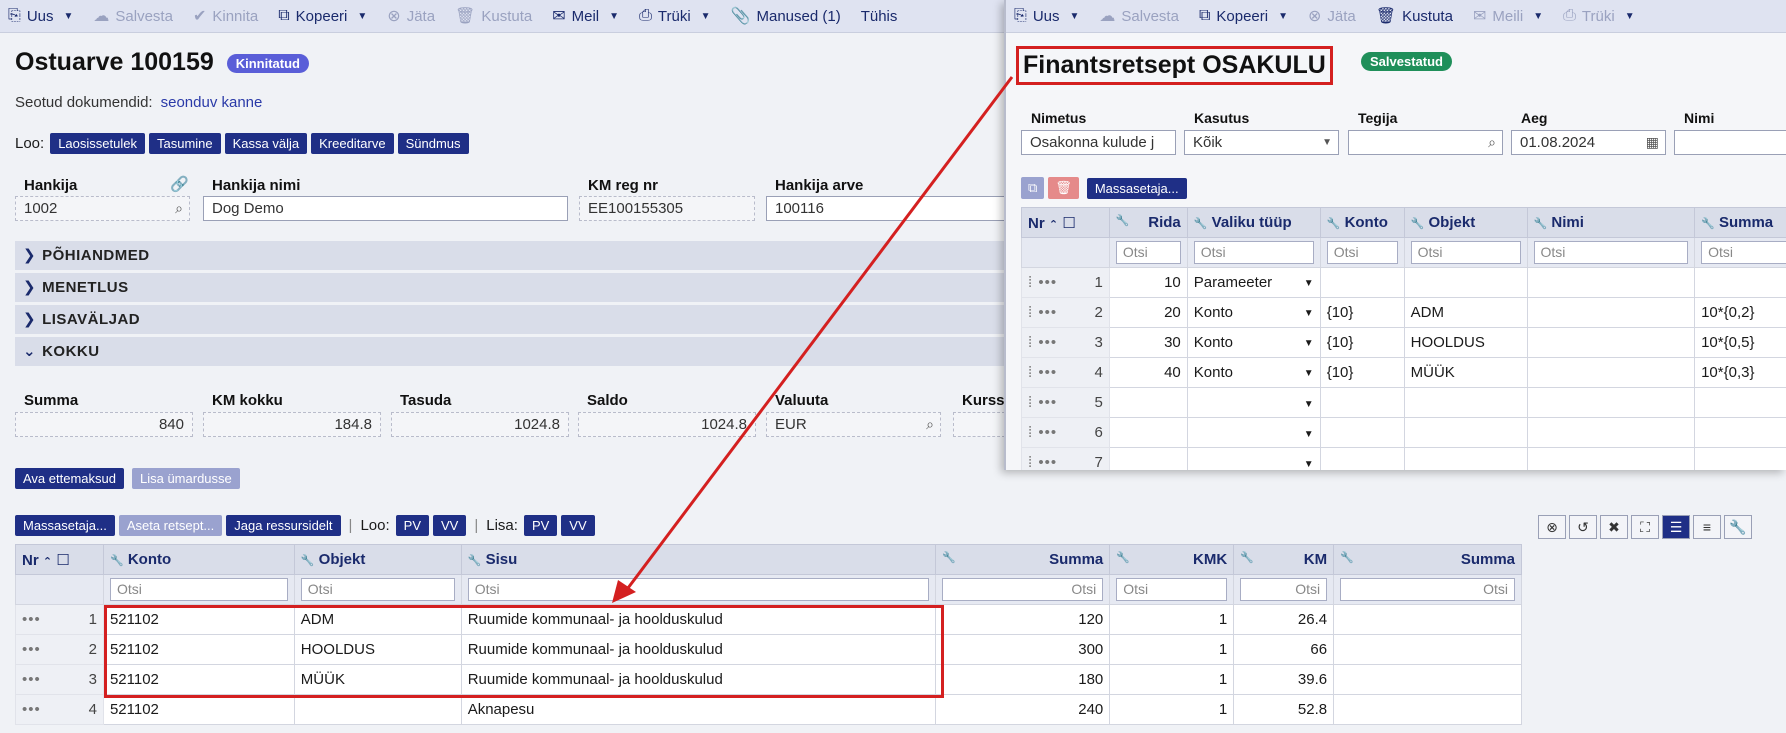  Describe the element at coordinates (179, 184) in the screenshot. I see `link-icon: 🔗` at that location.